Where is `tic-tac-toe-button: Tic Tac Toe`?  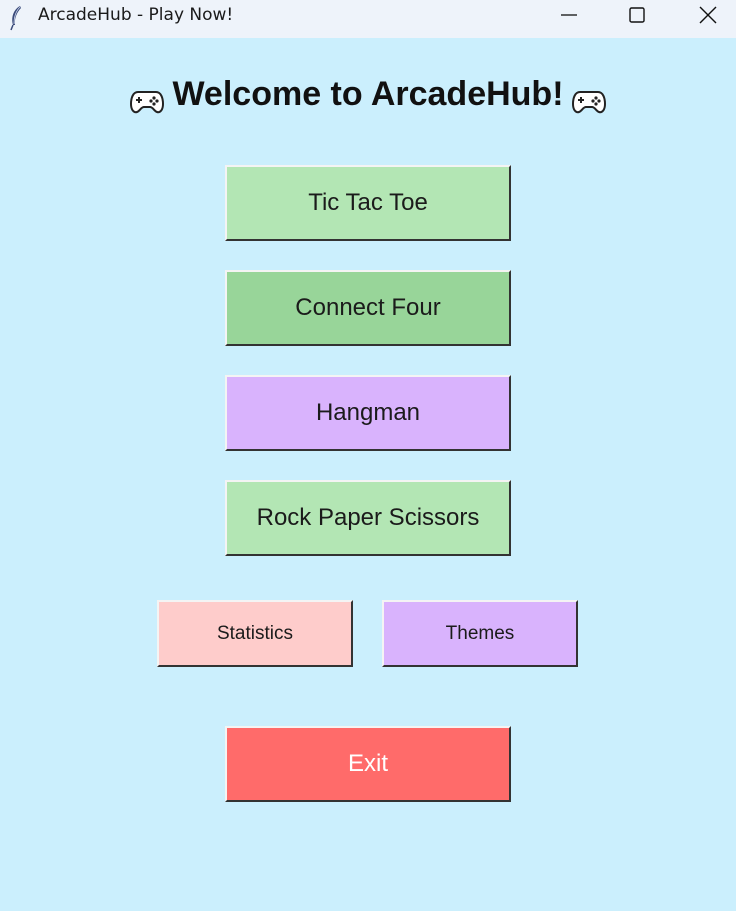
tic-tac-toe-button: Tic Tac Toe is located at coordinates (368, 203).